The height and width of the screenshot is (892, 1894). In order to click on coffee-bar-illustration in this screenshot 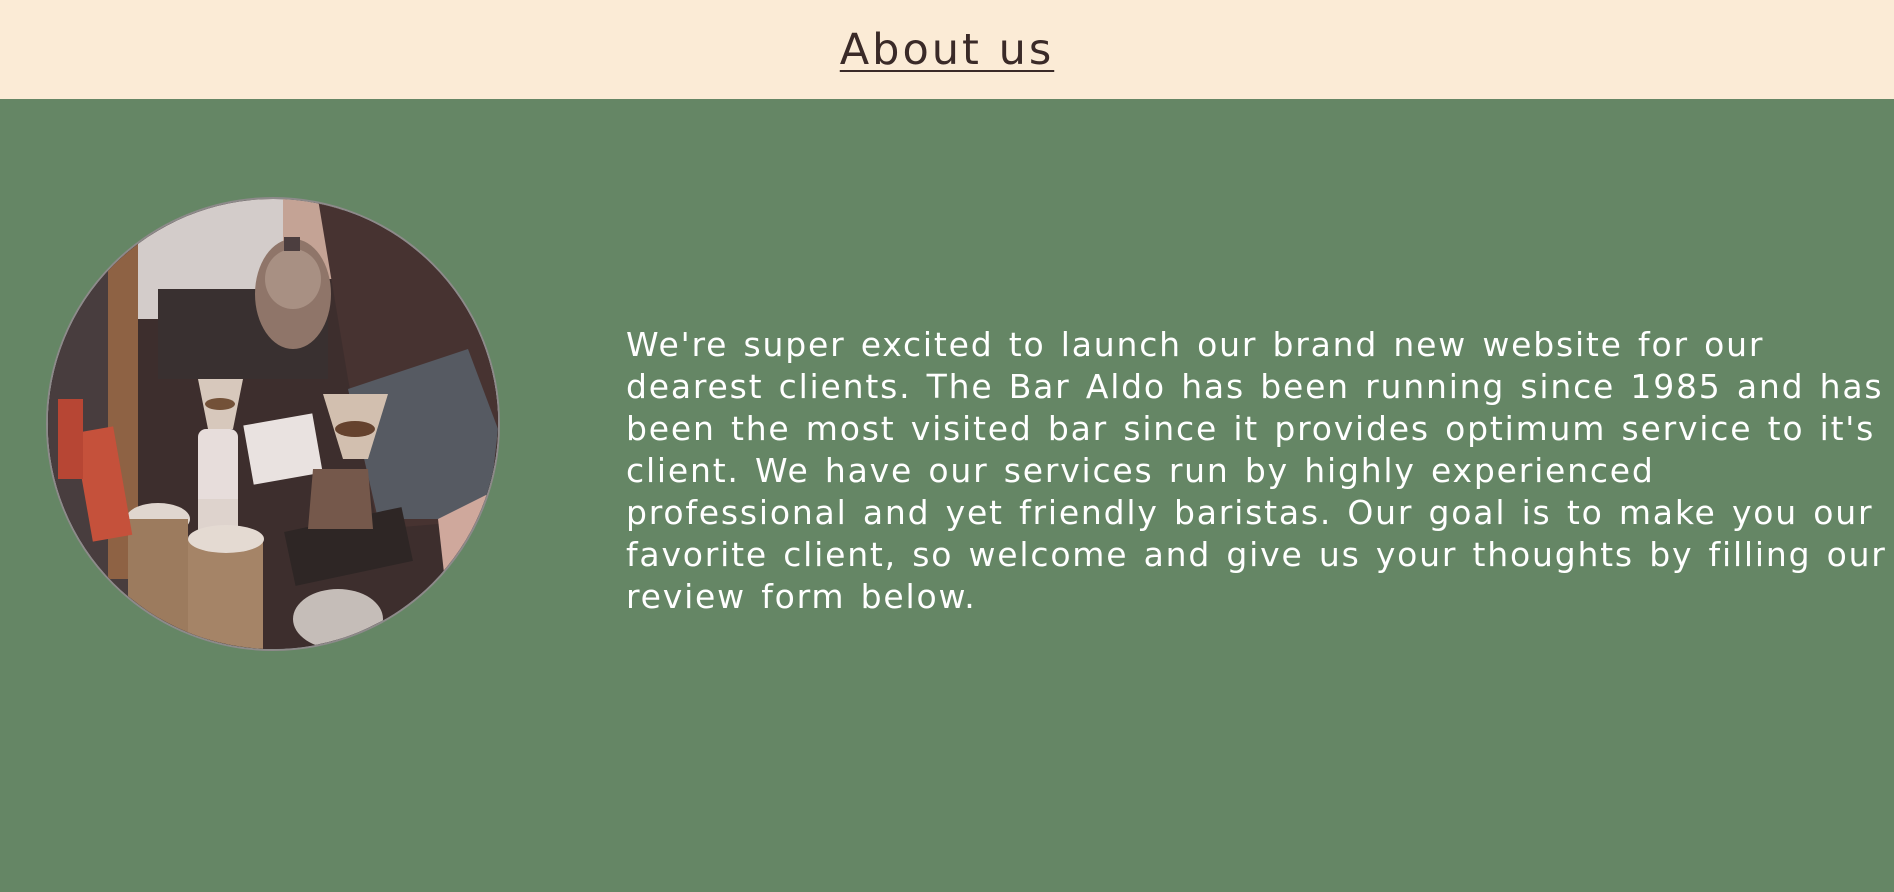, I will do `click(273, 424)`.